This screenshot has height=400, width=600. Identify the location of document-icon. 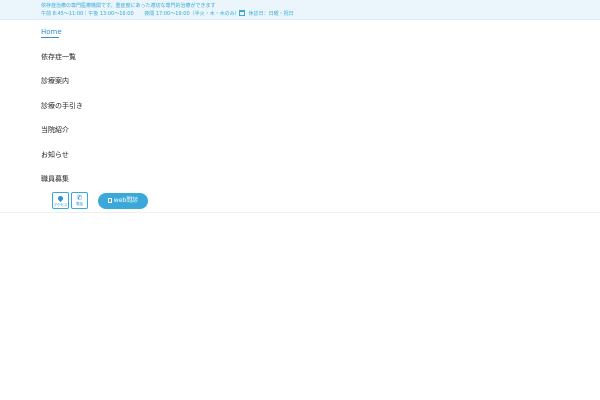
(109, 200).